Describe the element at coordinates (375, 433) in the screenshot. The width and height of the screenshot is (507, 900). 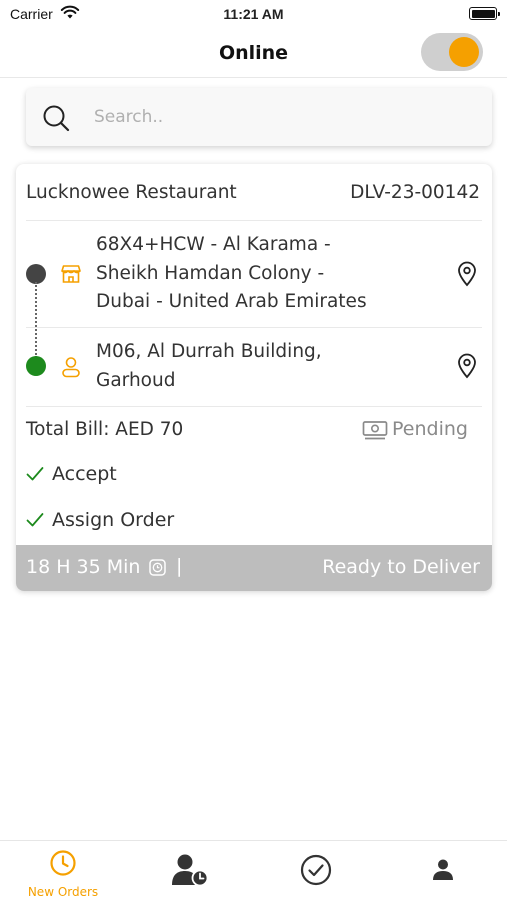
I see `cash-icon` at that location.